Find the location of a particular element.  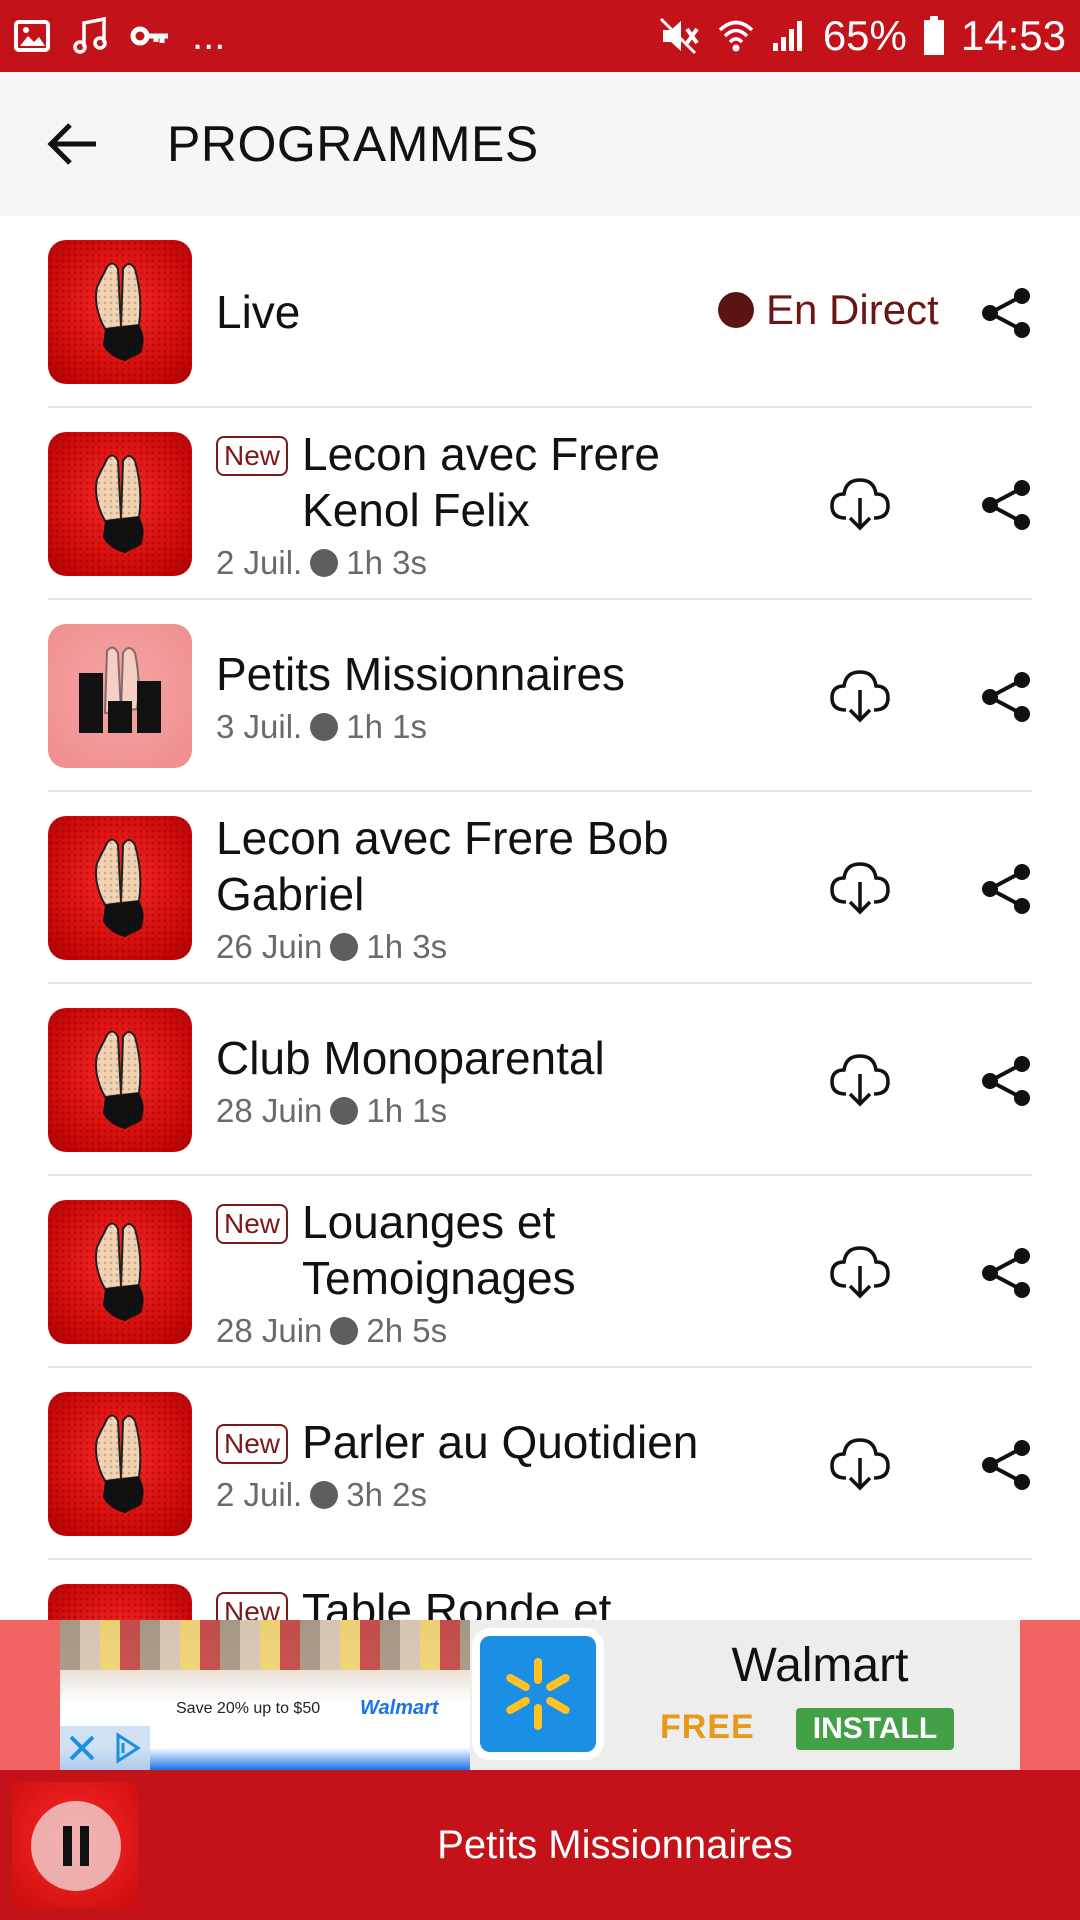

program-meta: 28 Juin 1h 1s is located at coordinates (496, 1111).